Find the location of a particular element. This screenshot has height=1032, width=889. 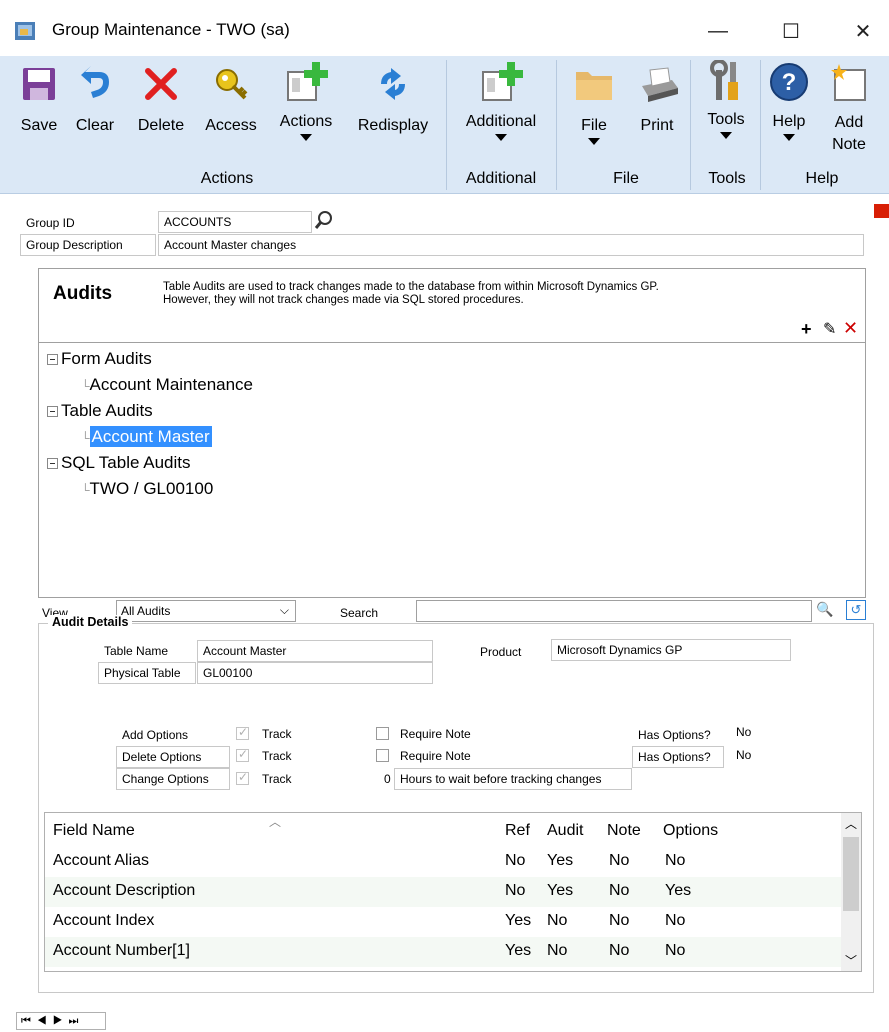

grid-scrollbar: ︿ ﹀ is located at coordinates (851, 892).